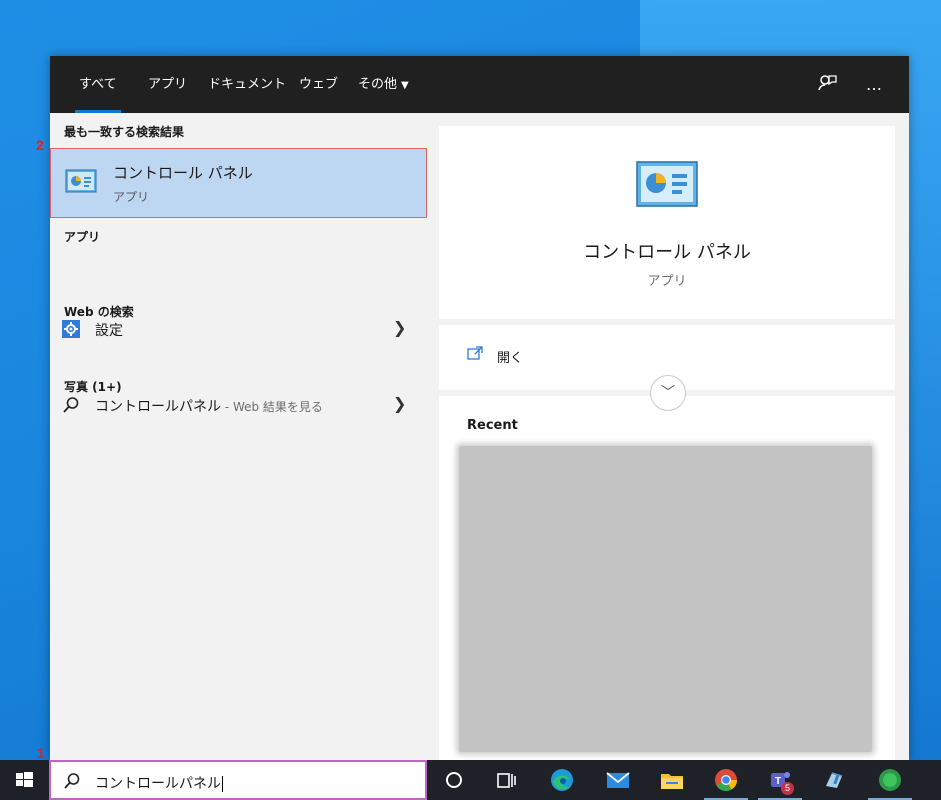  Describe the element at coordinates (41, 753) in the screenshot. I see `step-marker-1: 1` at that location.